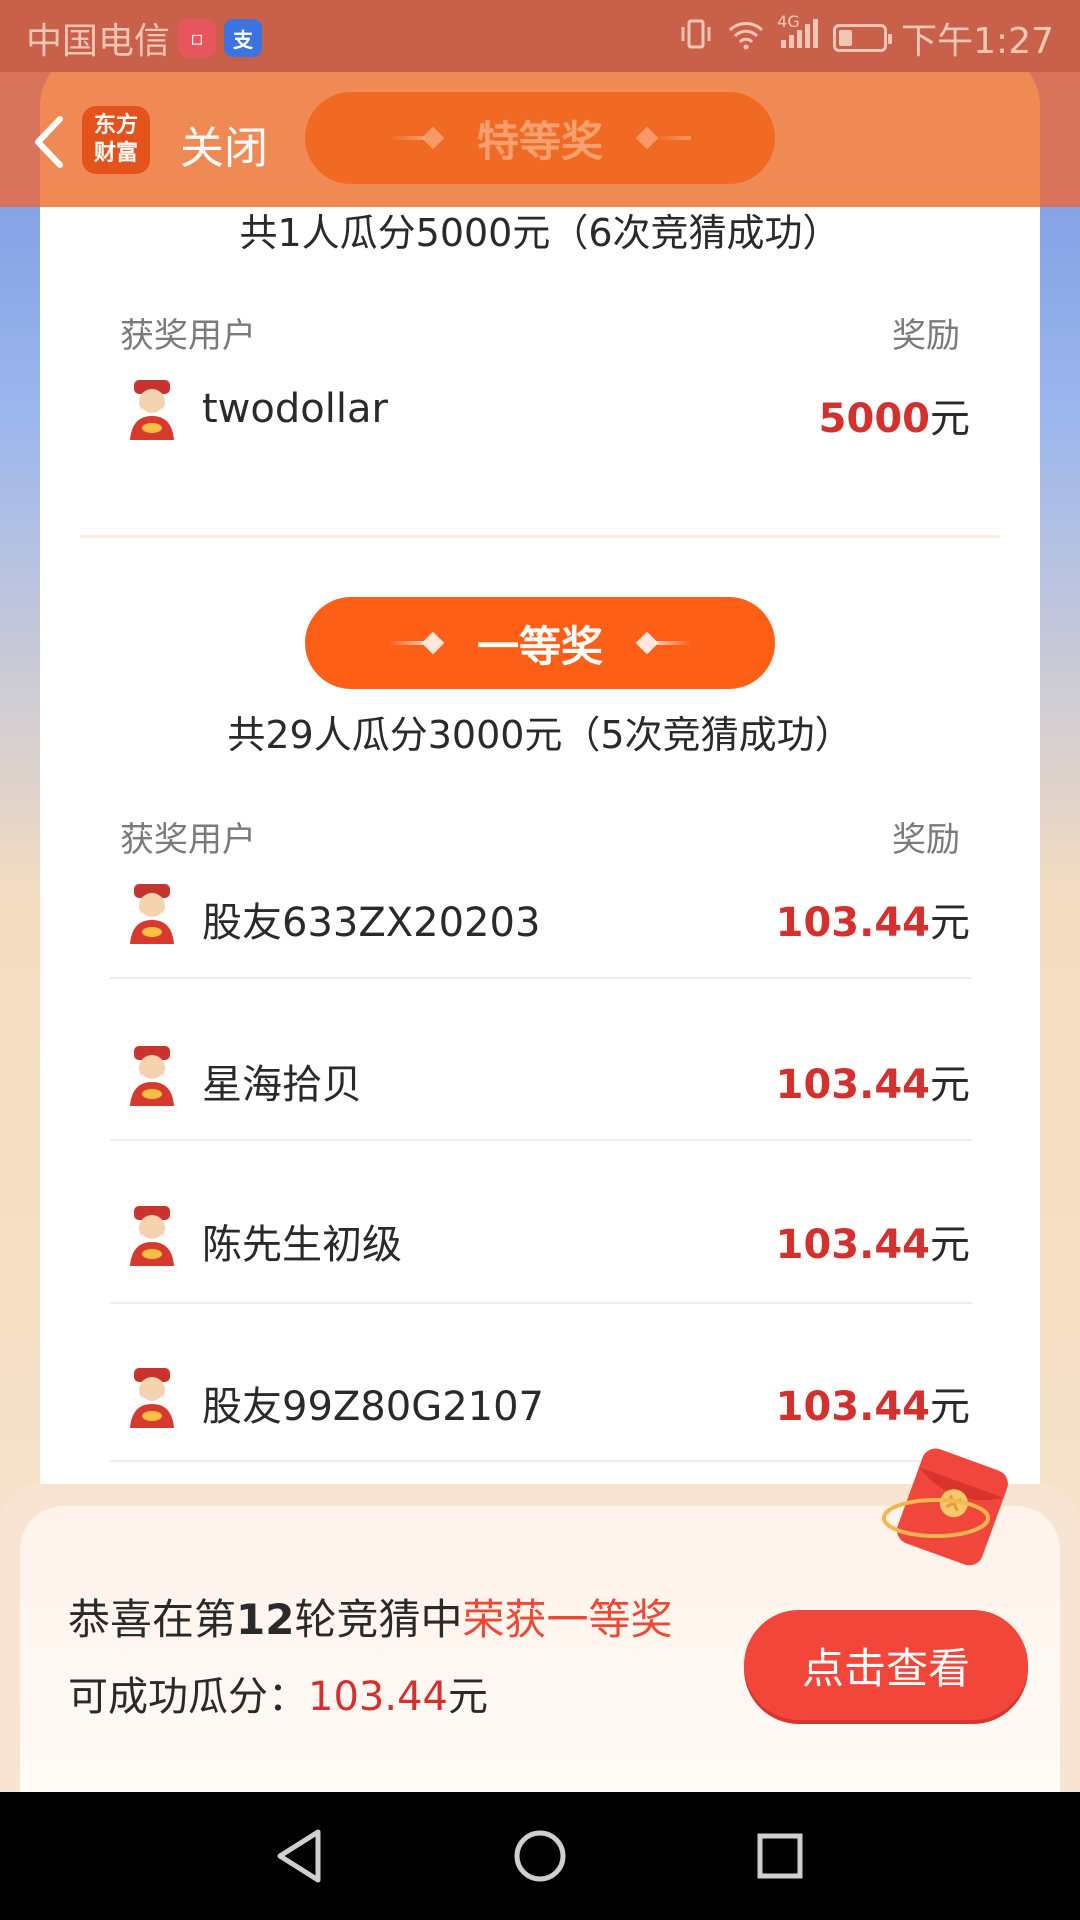 The image size is (1080, 1920). I want to click on status-bar: 中国电信 ▫ 支 4G 下午1:27, so click(540, 36).